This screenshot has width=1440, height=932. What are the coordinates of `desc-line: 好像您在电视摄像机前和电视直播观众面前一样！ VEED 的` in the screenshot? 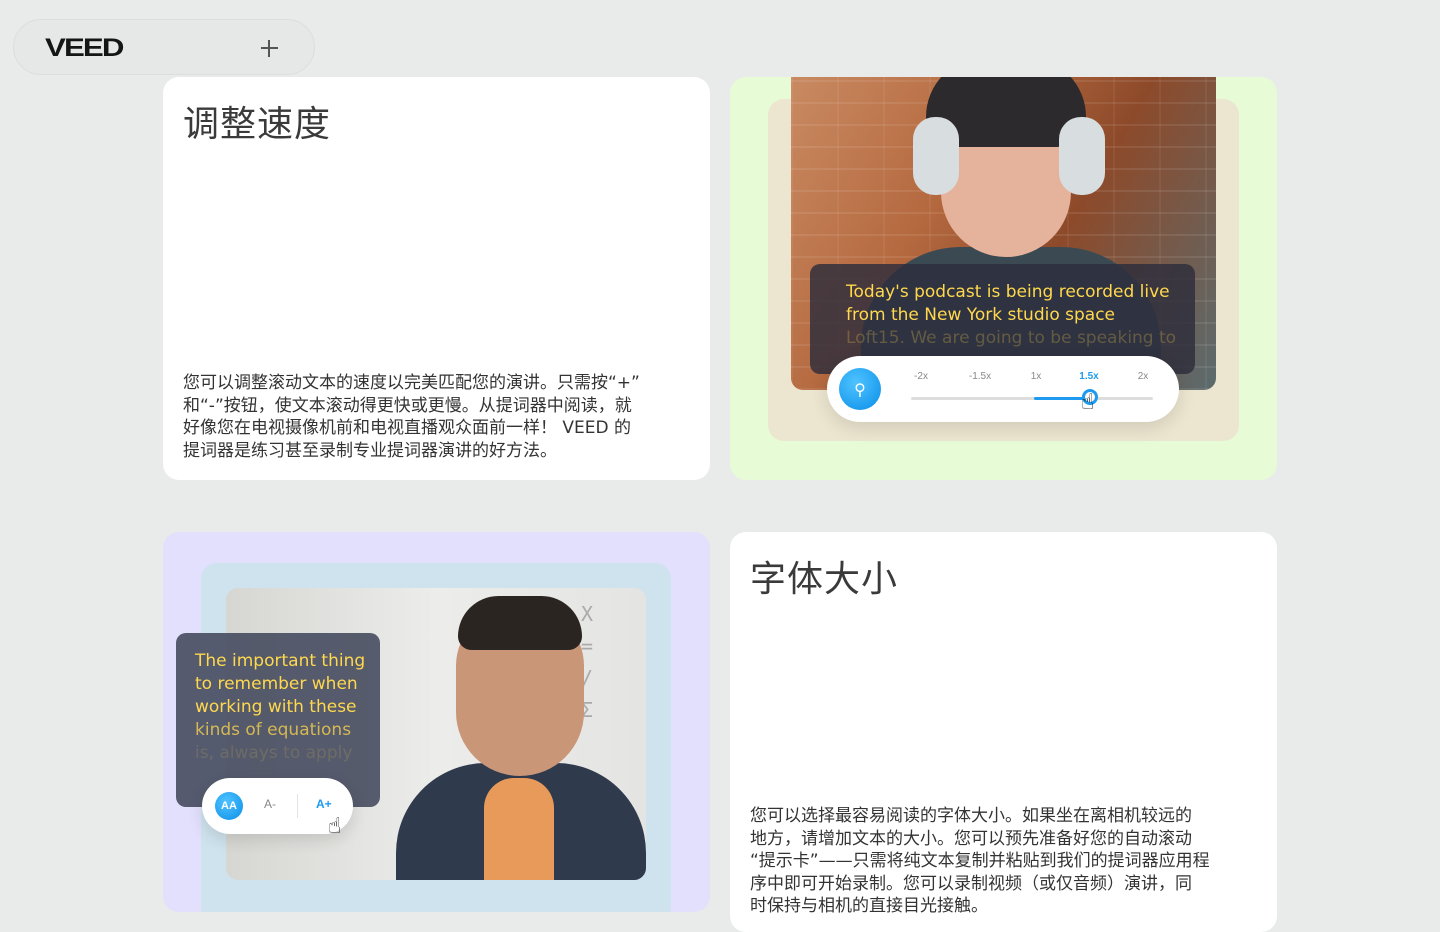 It's located at (407, 428).